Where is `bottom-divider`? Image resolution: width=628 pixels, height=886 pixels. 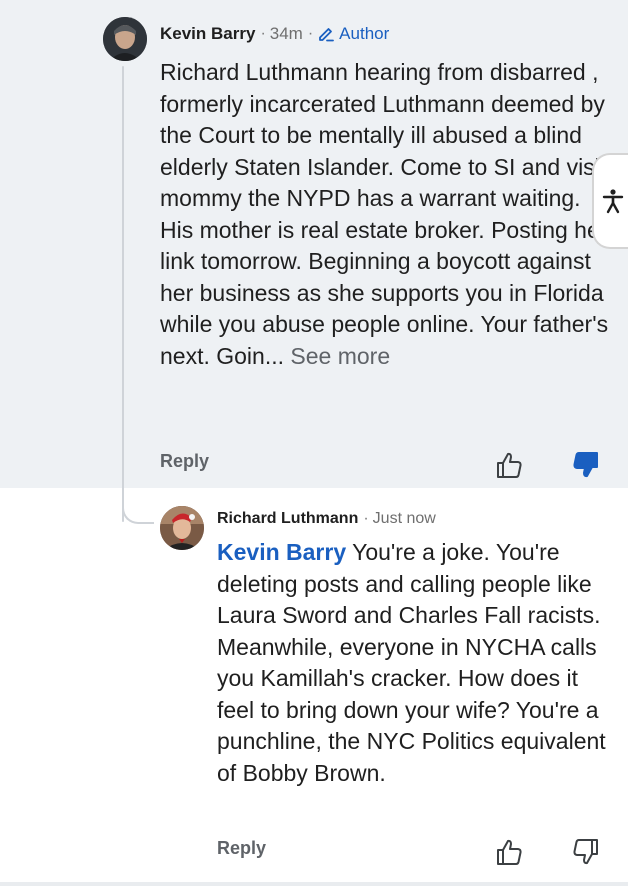 bottom-divider is located at coordinates (314, 884).